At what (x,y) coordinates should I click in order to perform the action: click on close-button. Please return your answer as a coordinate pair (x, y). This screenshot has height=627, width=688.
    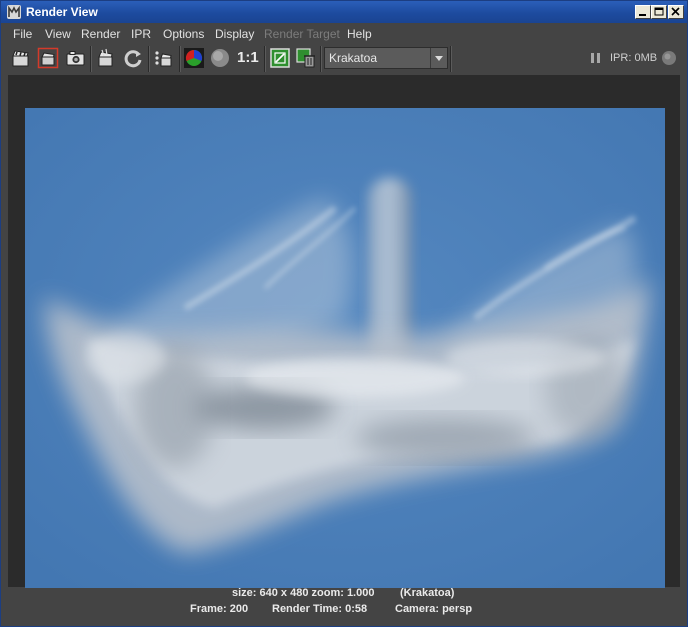
    Looking at the image, I should click on (676, 12).